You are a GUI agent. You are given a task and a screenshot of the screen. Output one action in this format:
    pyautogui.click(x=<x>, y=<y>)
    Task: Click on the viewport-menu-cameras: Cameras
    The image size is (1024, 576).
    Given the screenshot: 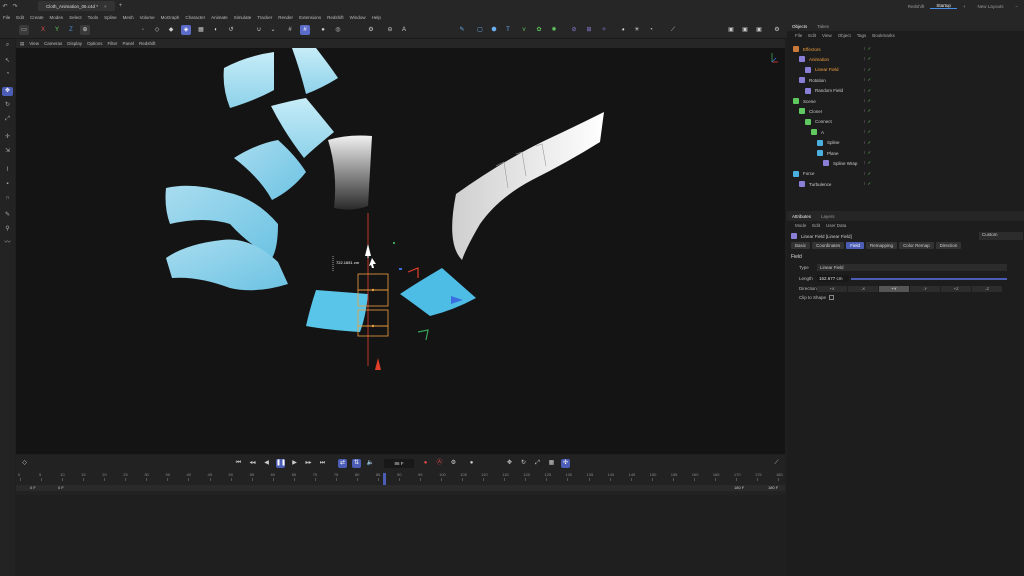 What is the action you would take?
    pyautogui.click(x=53, y=43)
    